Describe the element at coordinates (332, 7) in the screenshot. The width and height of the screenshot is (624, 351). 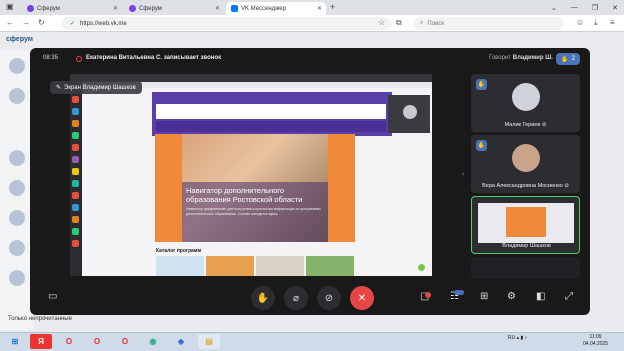
I see `new-tab-button: +` at that location.